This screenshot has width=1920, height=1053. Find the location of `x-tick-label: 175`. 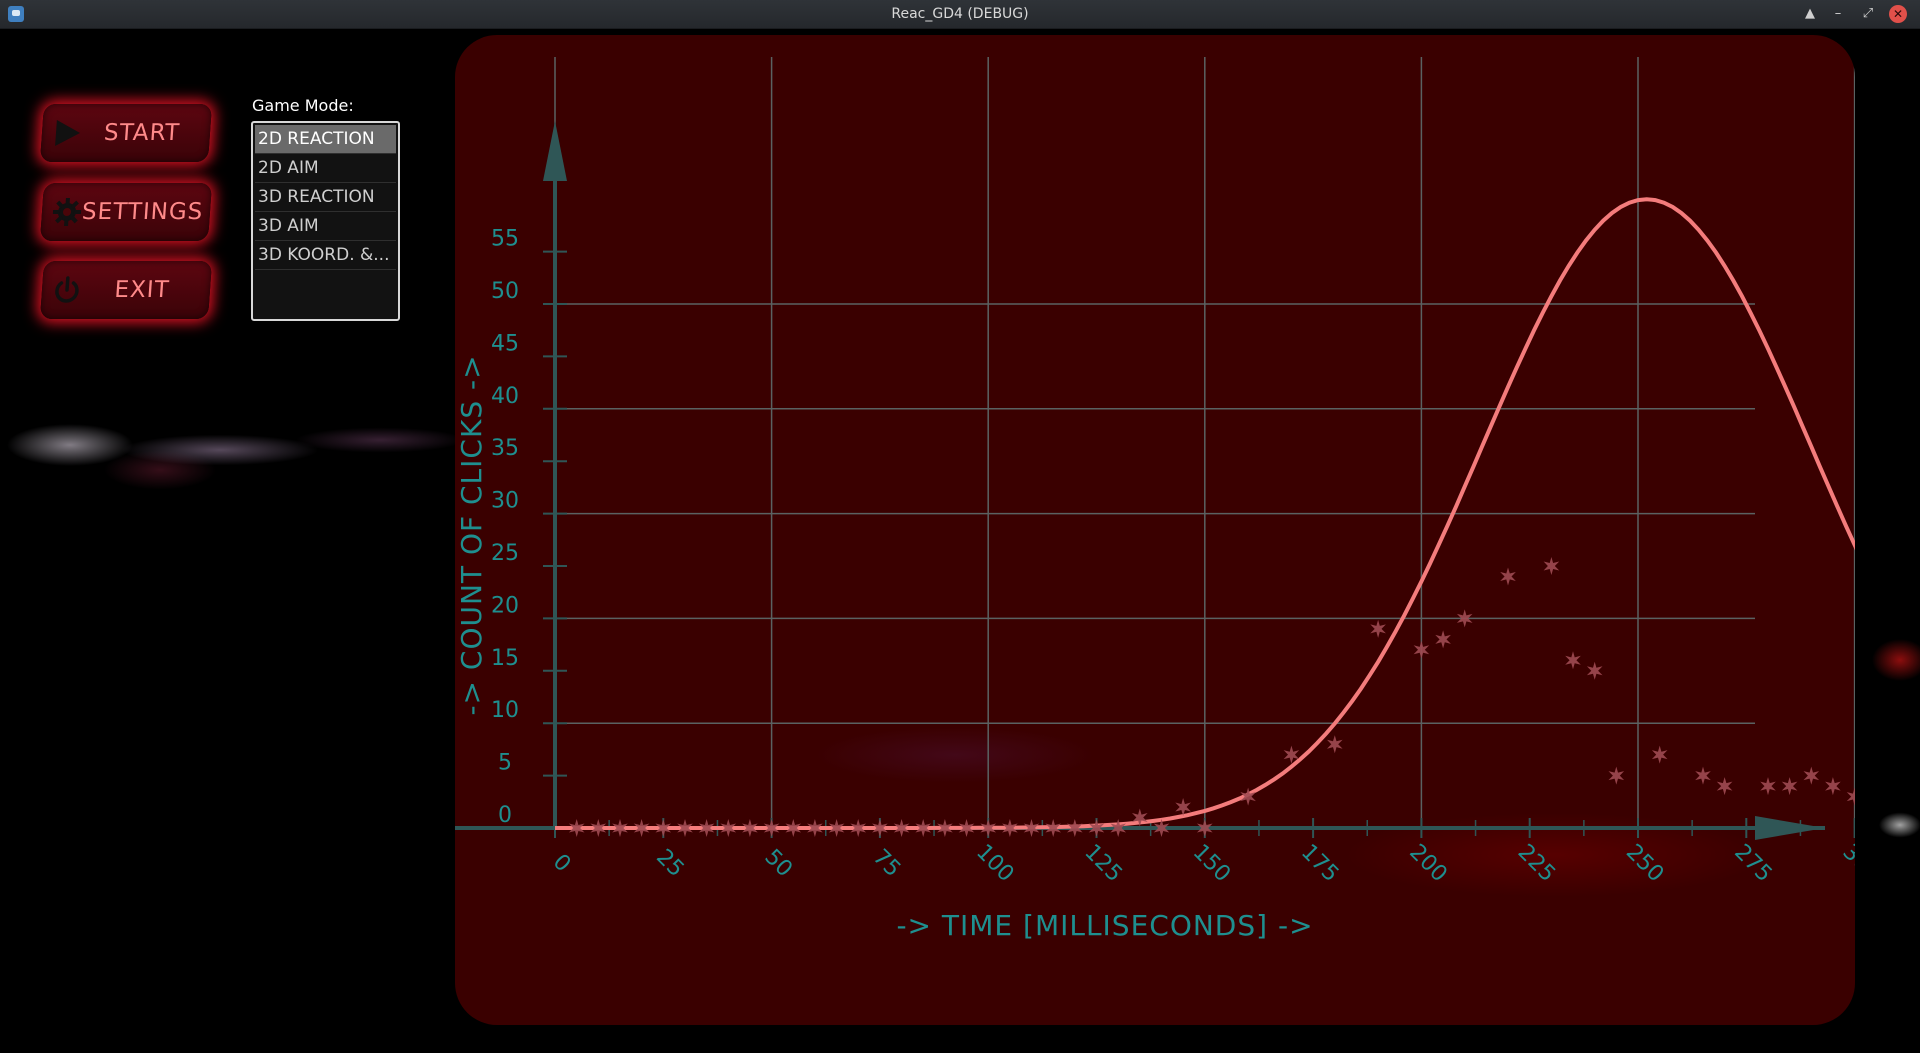

x-tick-label: 175 is located at coordinates (1319, 863).